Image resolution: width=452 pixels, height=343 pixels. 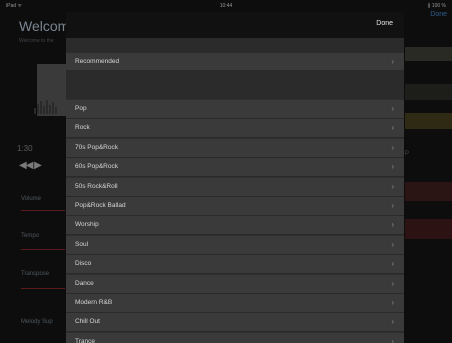 What do you see at coordinates (36, 41) in the screenshot?
I see `background-subtitle: Welcome to the` at bounding box center [36, 41].